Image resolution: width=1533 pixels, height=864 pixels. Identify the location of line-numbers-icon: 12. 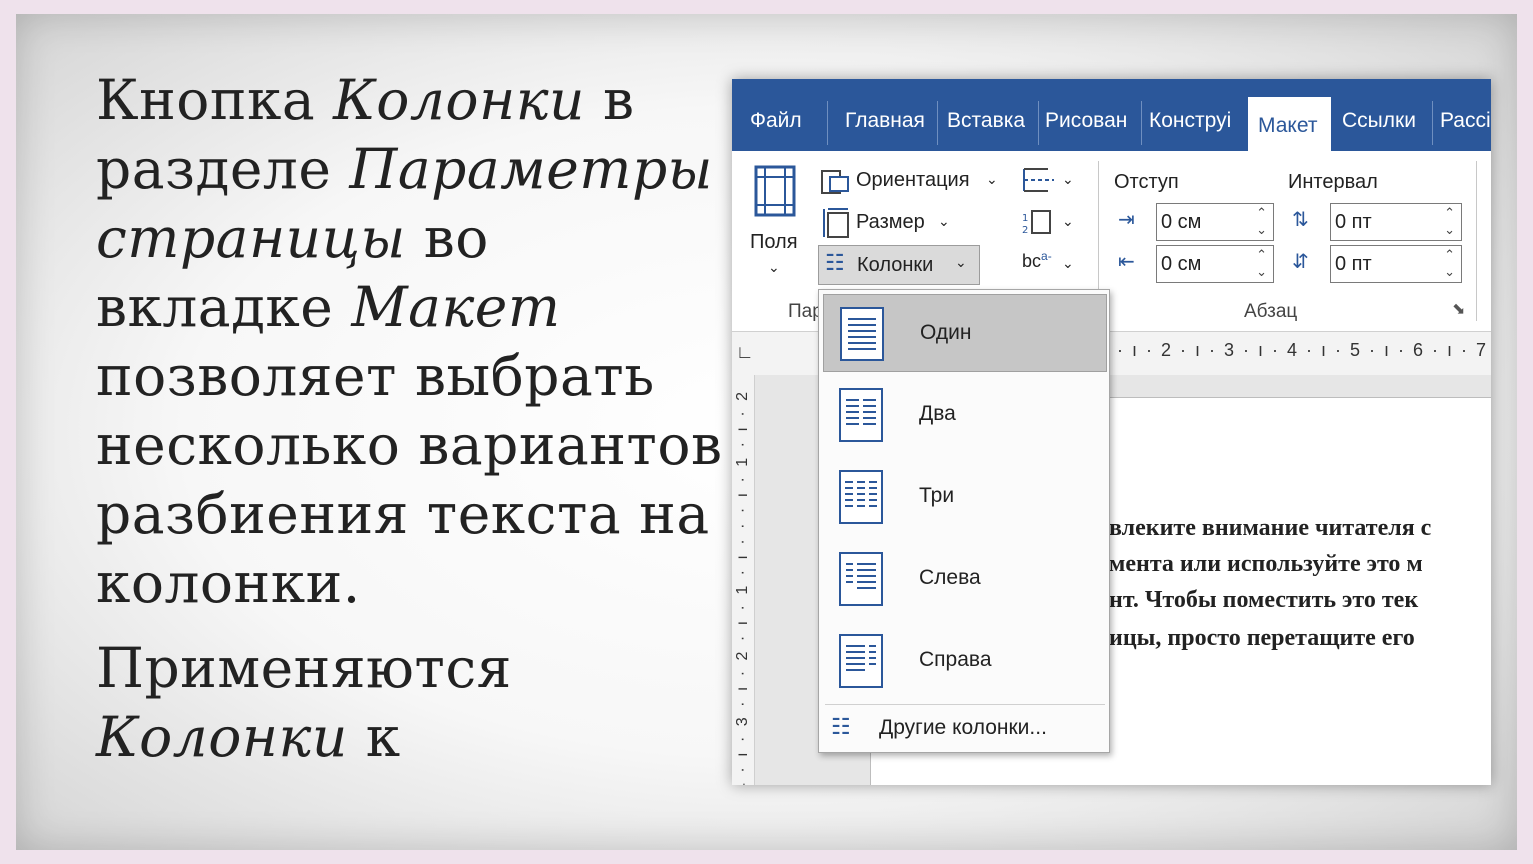
(1039, 225).